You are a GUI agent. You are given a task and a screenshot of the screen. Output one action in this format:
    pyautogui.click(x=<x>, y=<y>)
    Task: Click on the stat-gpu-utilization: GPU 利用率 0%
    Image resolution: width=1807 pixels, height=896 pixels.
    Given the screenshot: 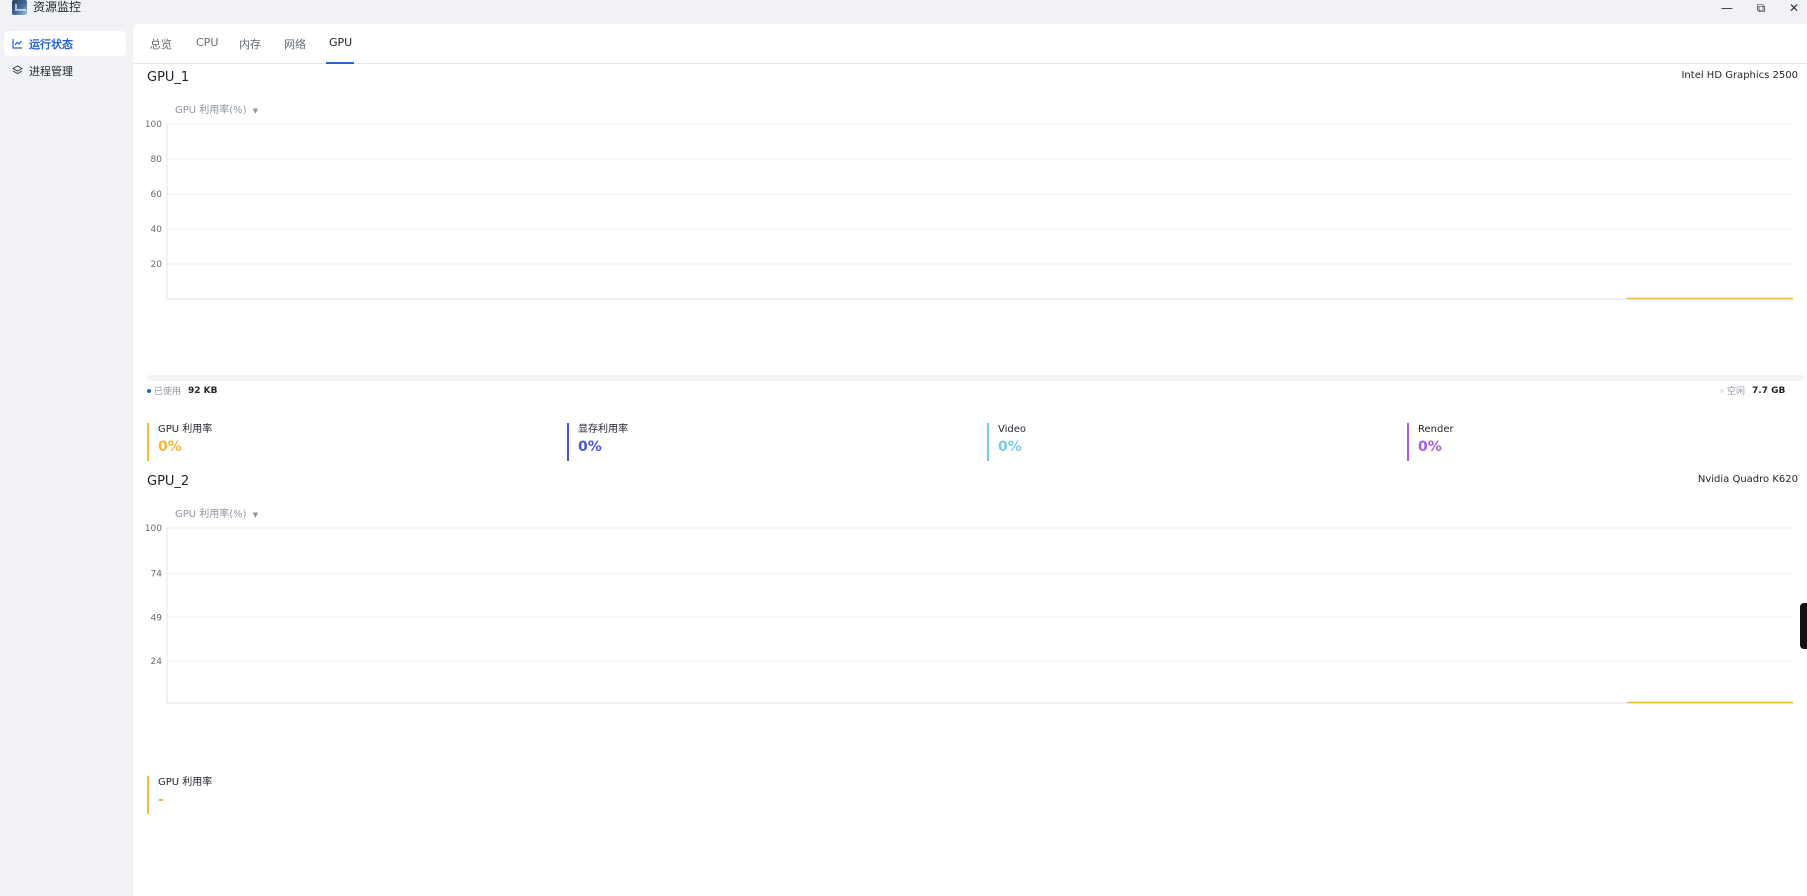 What is the action you would take?
    pyautogui.click(x=179, y=442)
    